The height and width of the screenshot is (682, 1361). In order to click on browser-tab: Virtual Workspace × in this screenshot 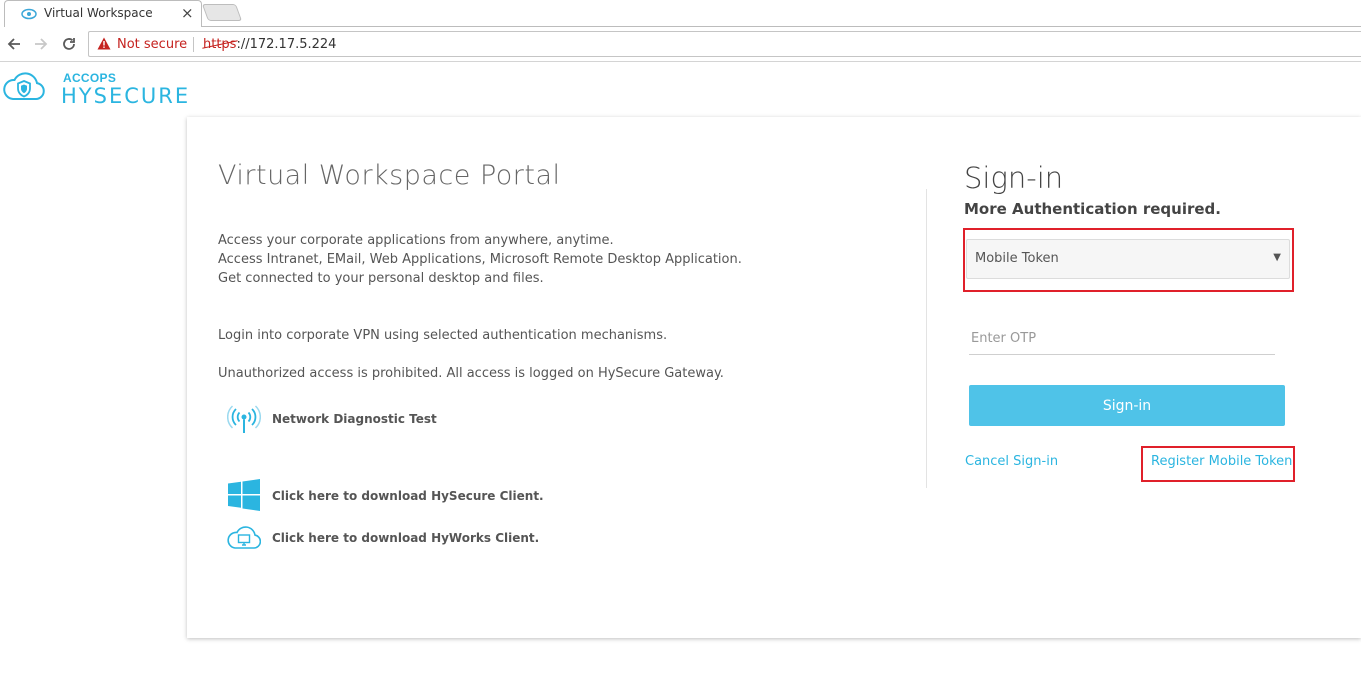, I will do `click(103, 13)`.